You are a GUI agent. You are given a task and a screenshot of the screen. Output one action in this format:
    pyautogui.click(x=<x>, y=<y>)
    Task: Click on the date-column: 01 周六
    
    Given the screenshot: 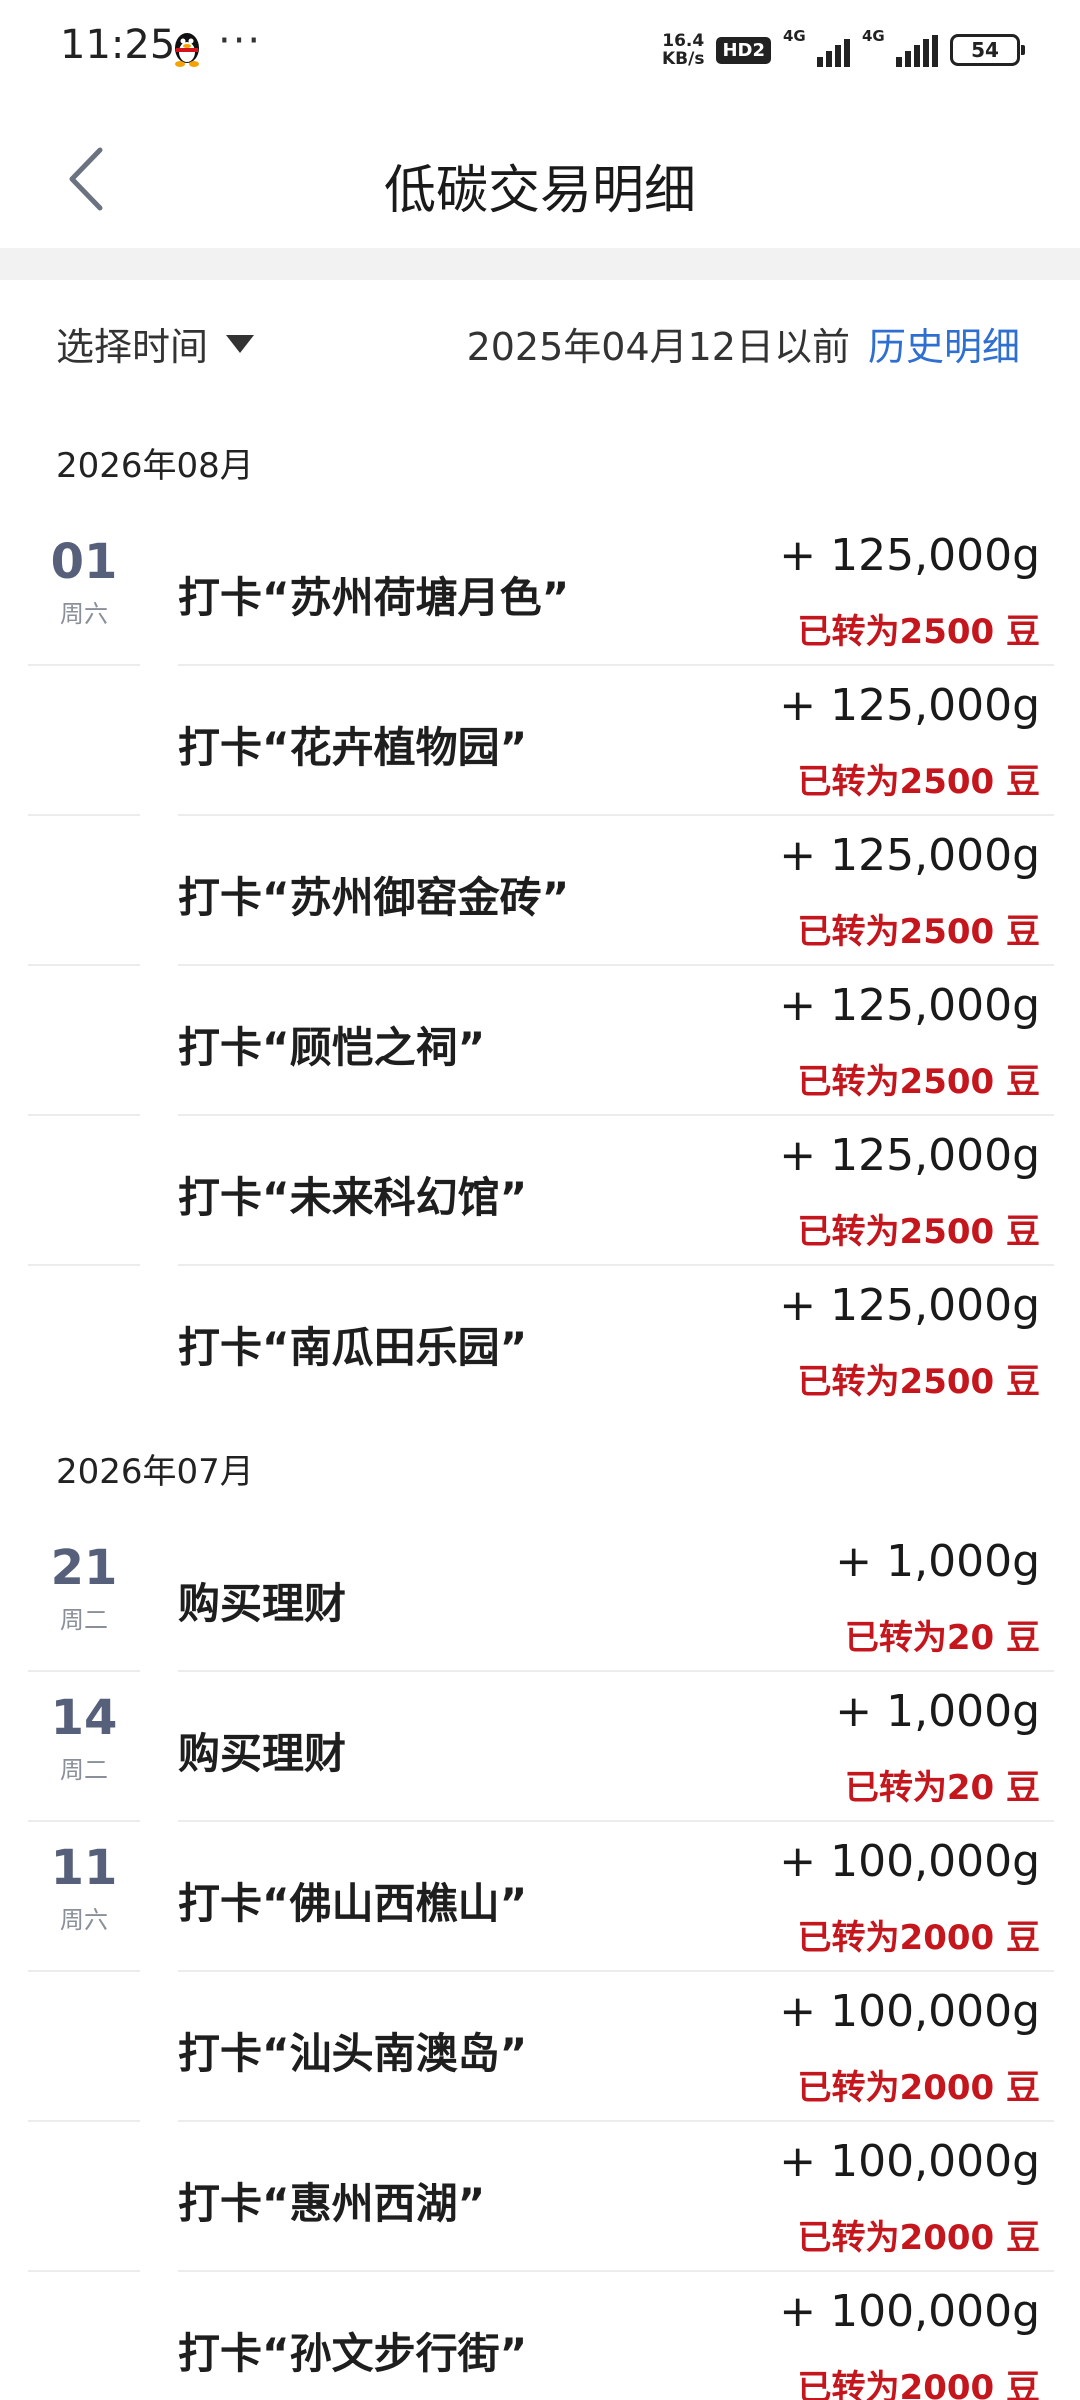 What is the action you would take?
    pyautogui.click(x=84, y=591)
    